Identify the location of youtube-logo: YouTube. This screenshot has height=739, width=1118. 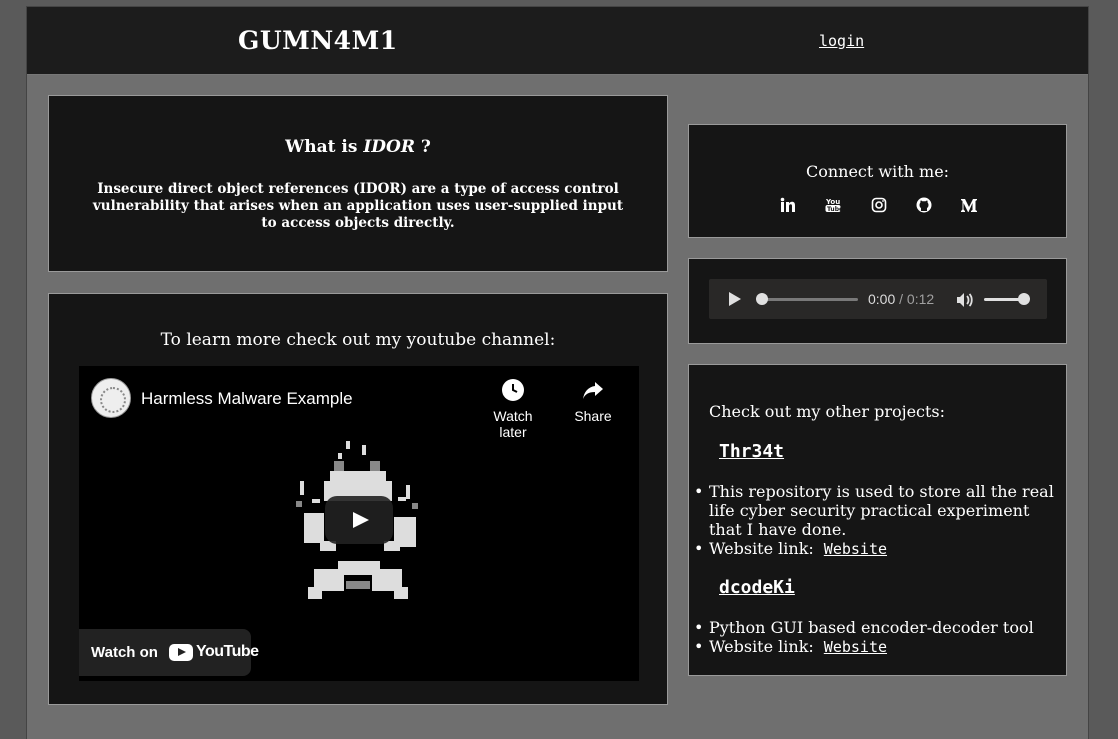
(214, 653).